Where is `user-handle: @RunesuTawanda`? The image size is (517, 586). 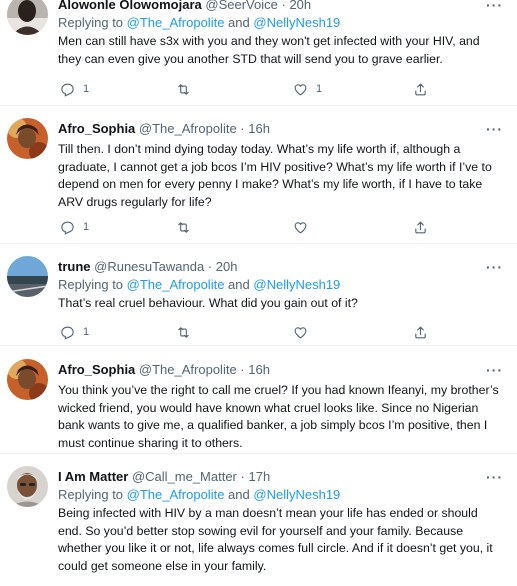 user-handle: @RunesuTawanda is located at coordinates (149, 266).